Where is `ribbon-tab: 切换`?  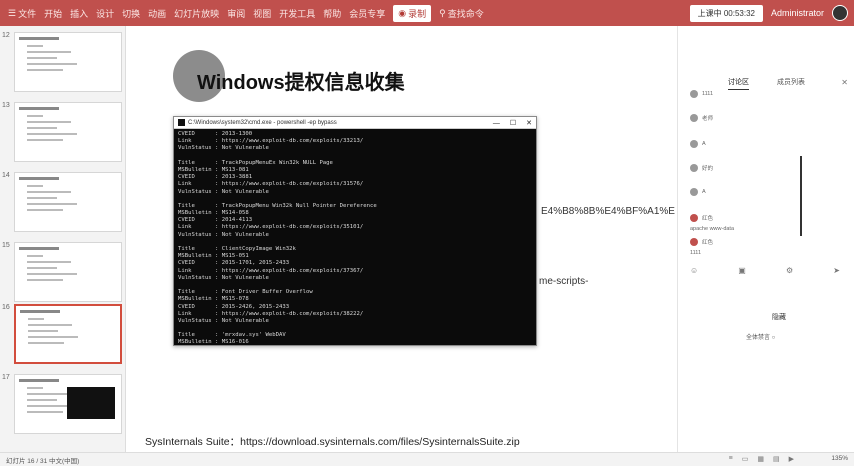 ribbon-tab: 切换 is located at coordinates (131, 13).